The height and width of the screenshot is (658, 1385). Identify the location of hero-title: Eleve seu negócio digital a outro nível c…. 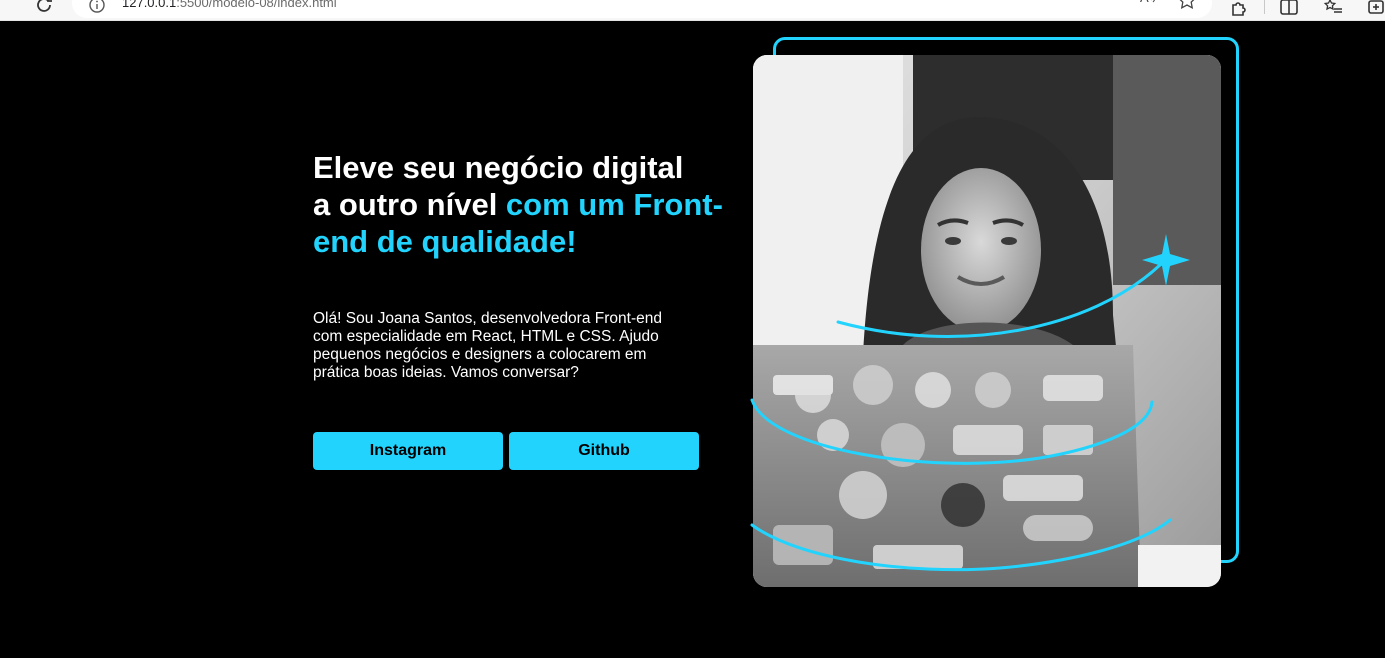
(523, 204).